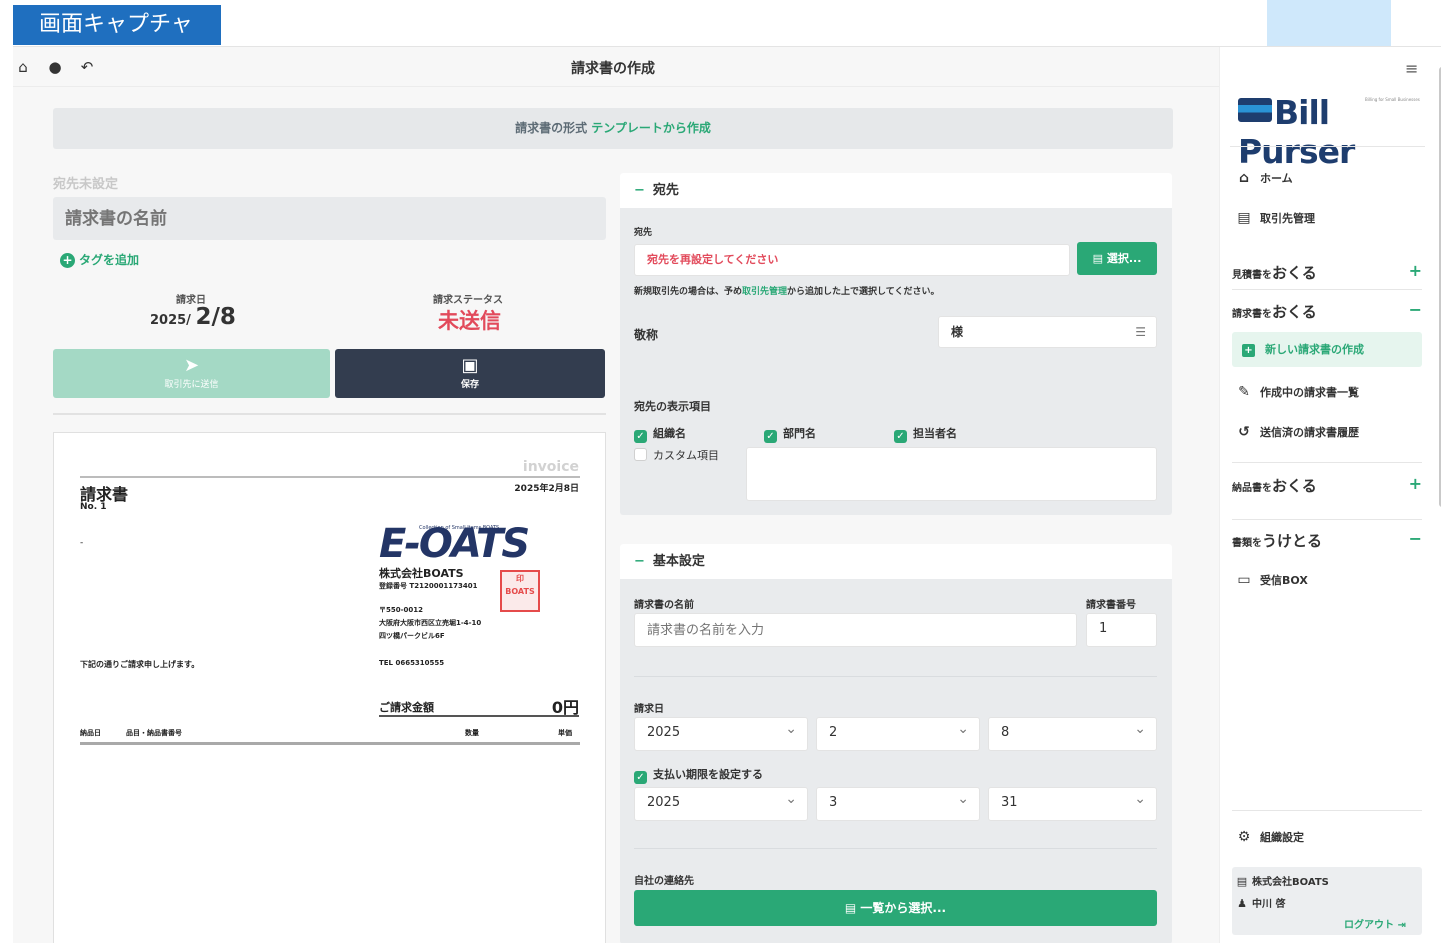  What do you see at coordinates (1329, 837) in the screenshot?
I see `sidebar-item-settings: ⚙ 組織設定` at bounding box center [1329, 837].